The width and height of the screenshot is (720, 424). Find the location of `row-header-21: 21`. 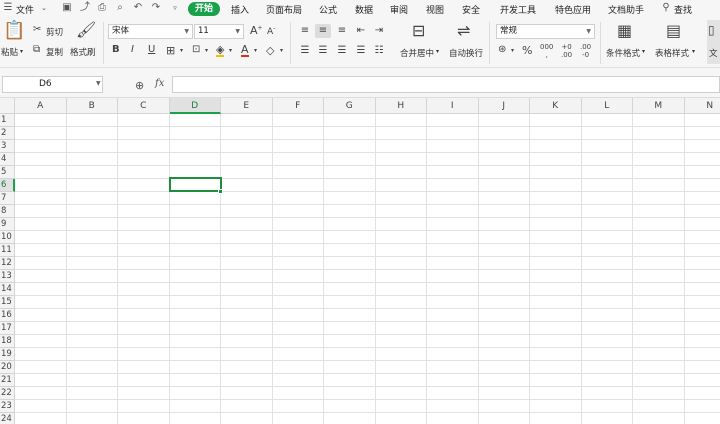

row-header-21: 21 is located at coordinates (7, 380).